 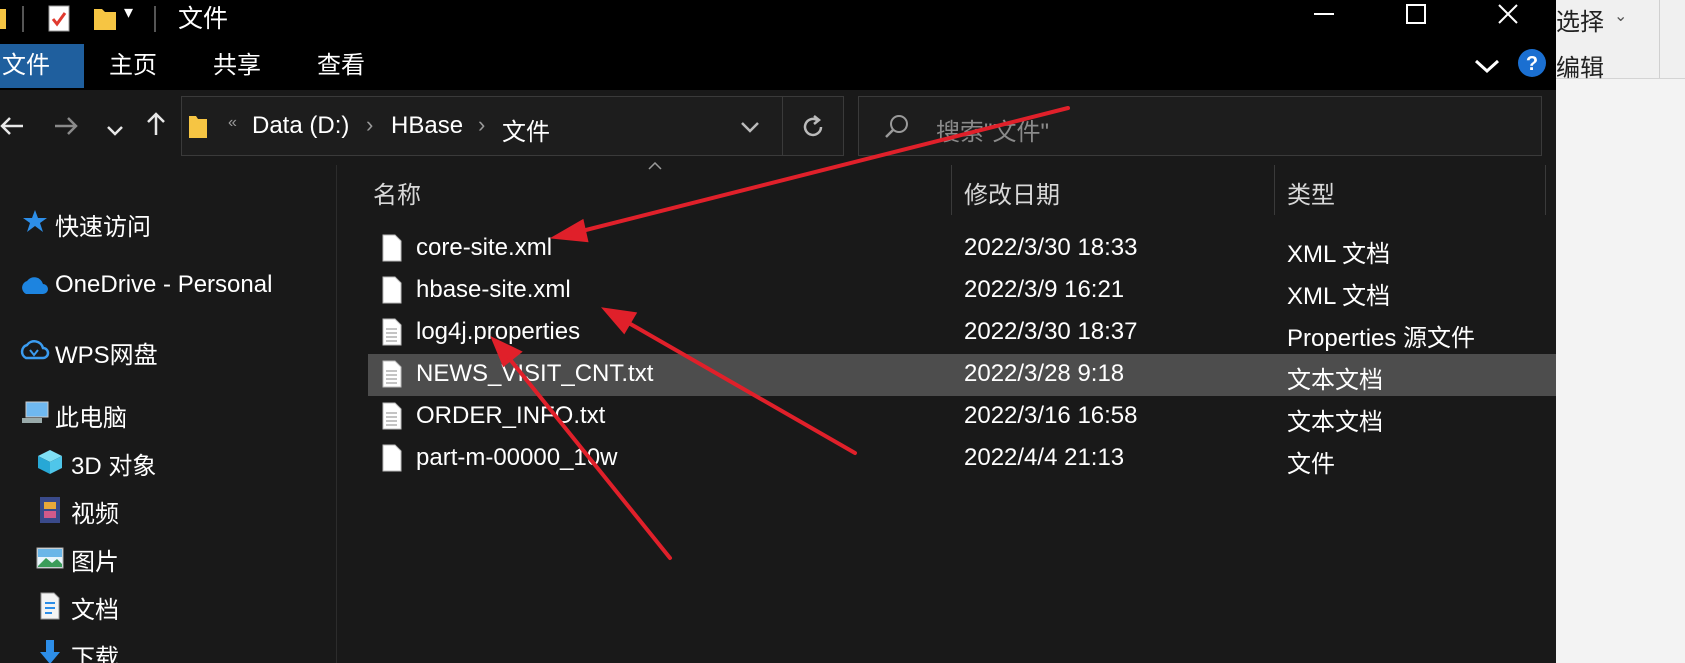 I want to click on file-row: ORDER_INFO.txt 2022/3/16 16:58 文本文档, so click(x=962, y=417).